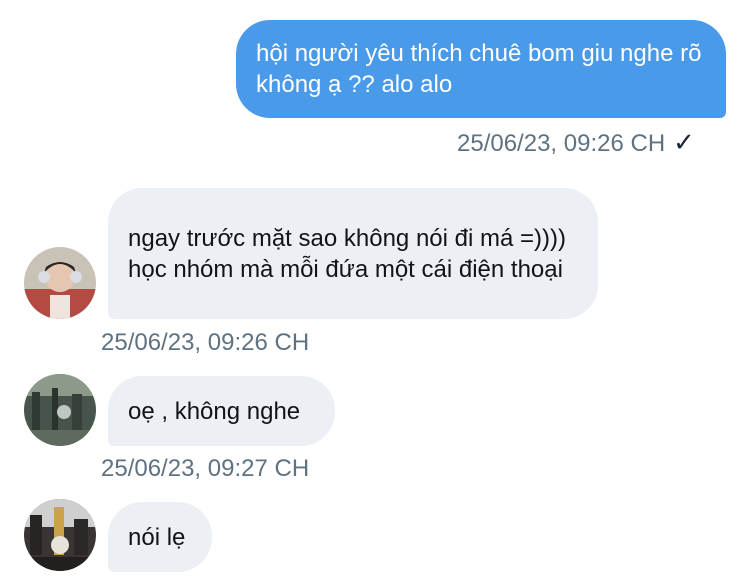  What do you see at coordinates (684, 142) in the screenshot?
I see `check-icon: ✓` at bounding box center [684, 142].